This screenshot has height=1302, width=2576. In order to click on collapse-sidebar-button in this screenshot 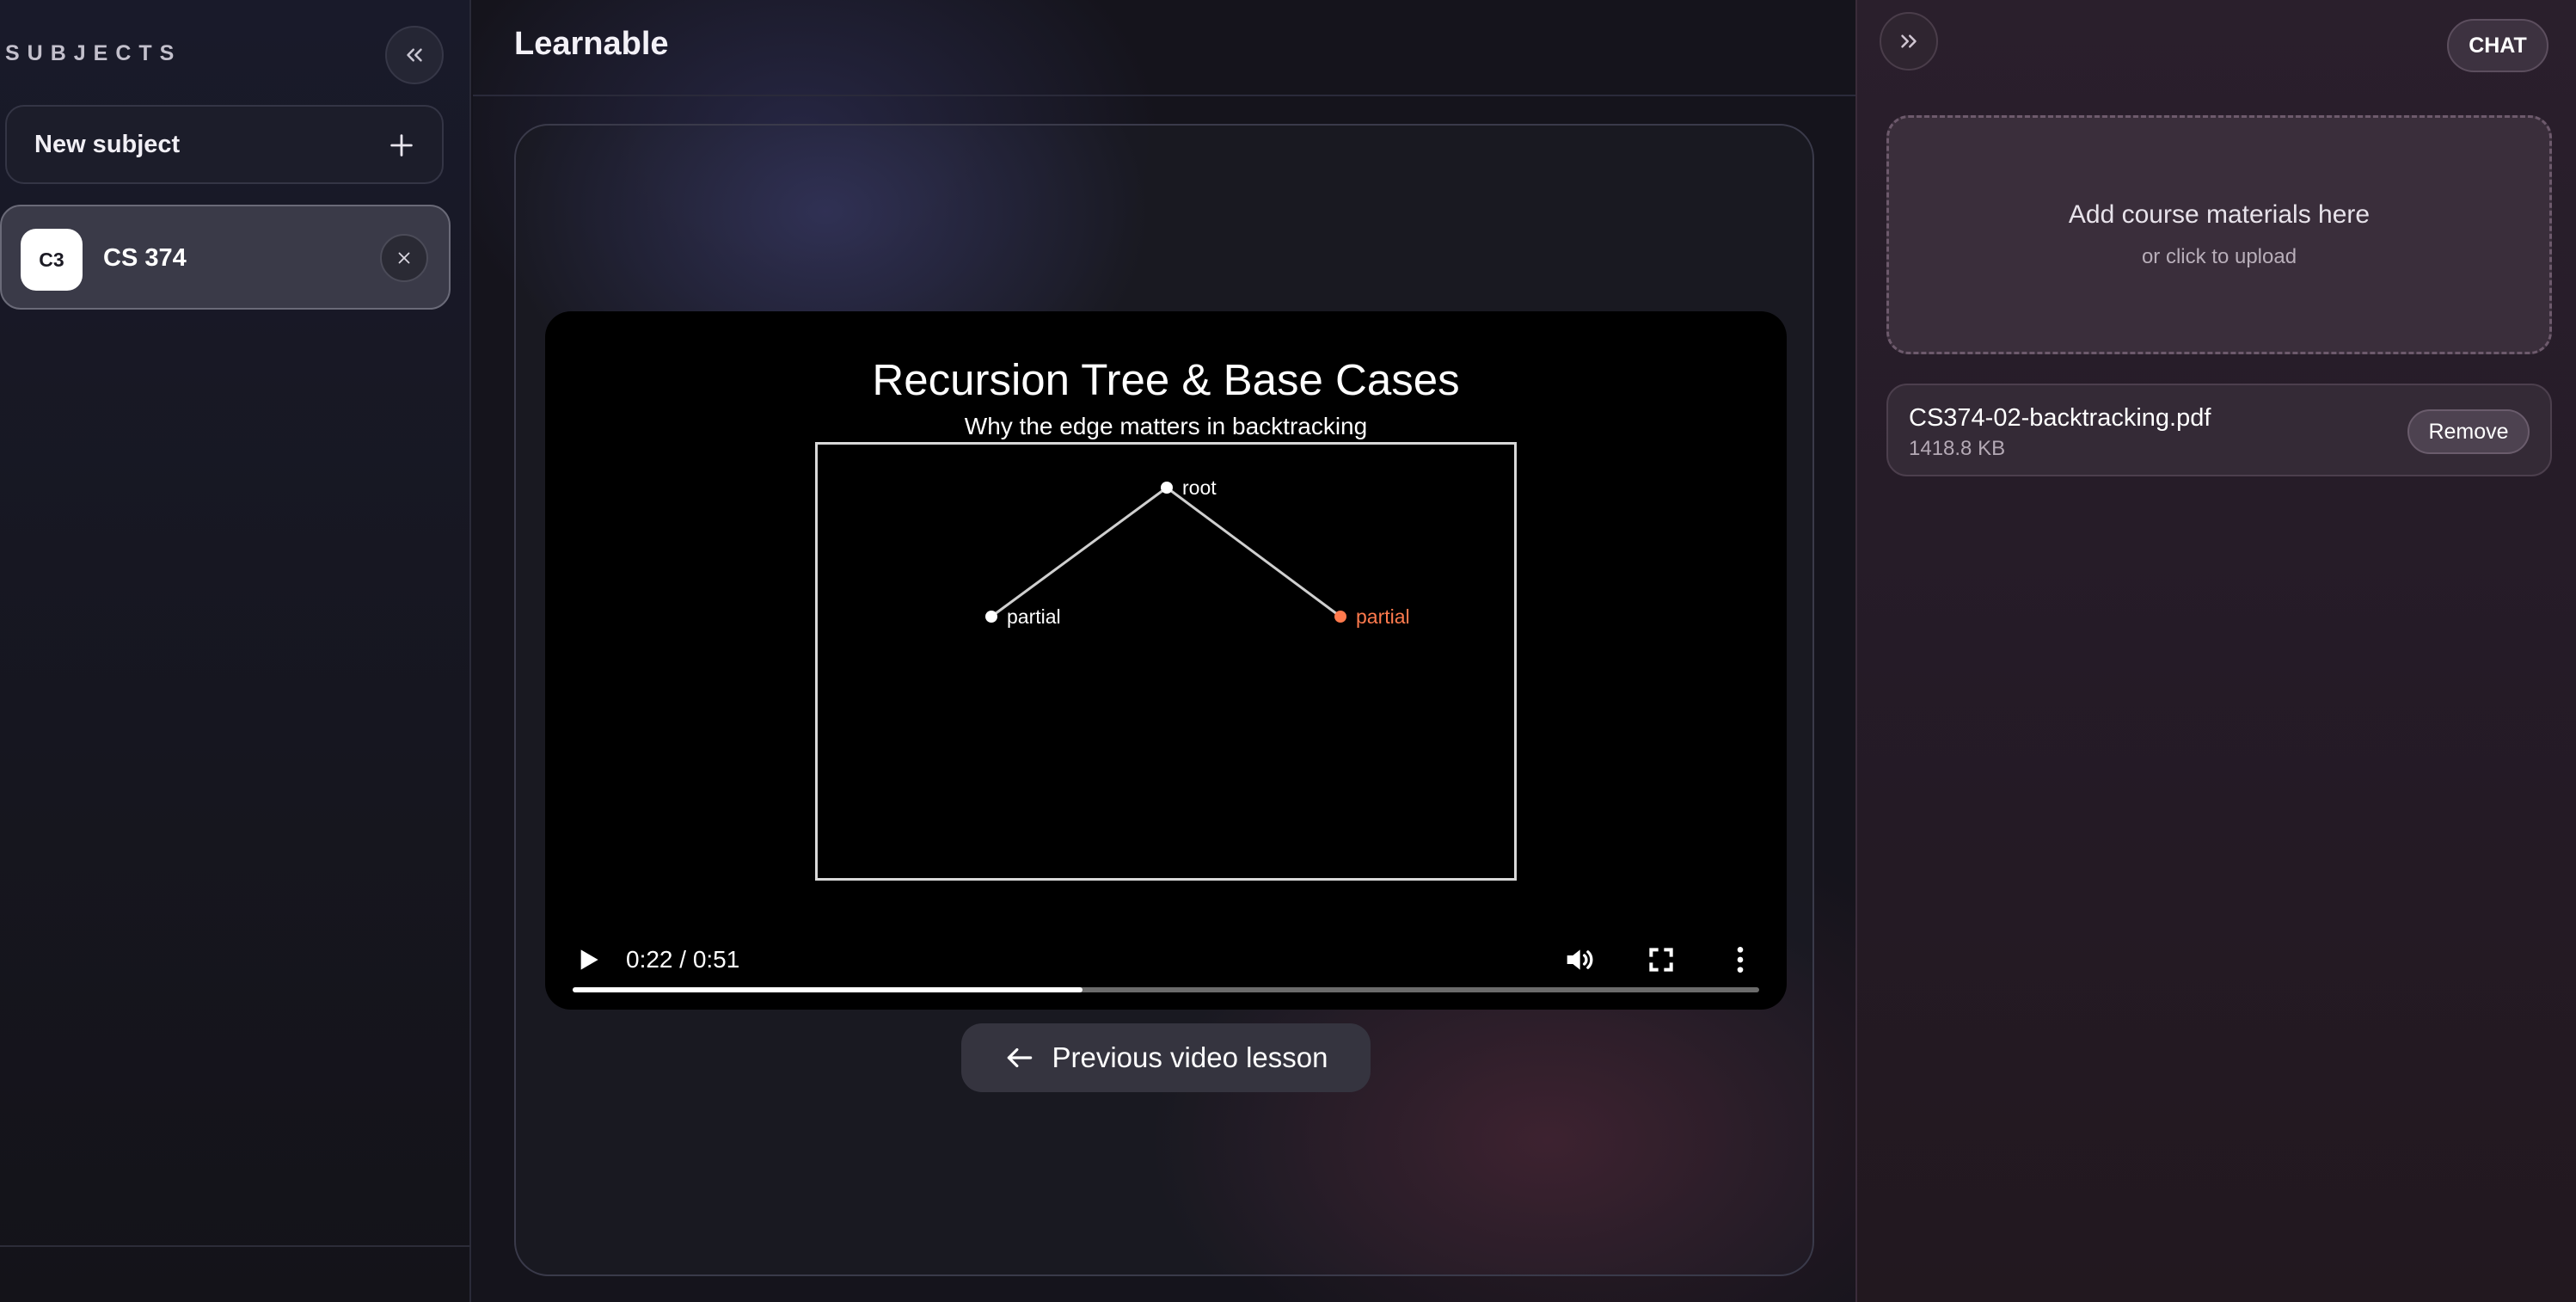, I will do `click(414, 55)`.